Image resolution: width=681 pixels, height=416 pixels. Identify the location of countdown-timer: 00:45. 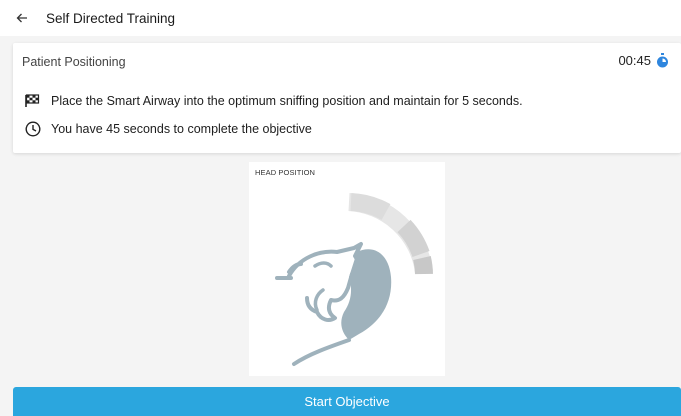
(643, 60).